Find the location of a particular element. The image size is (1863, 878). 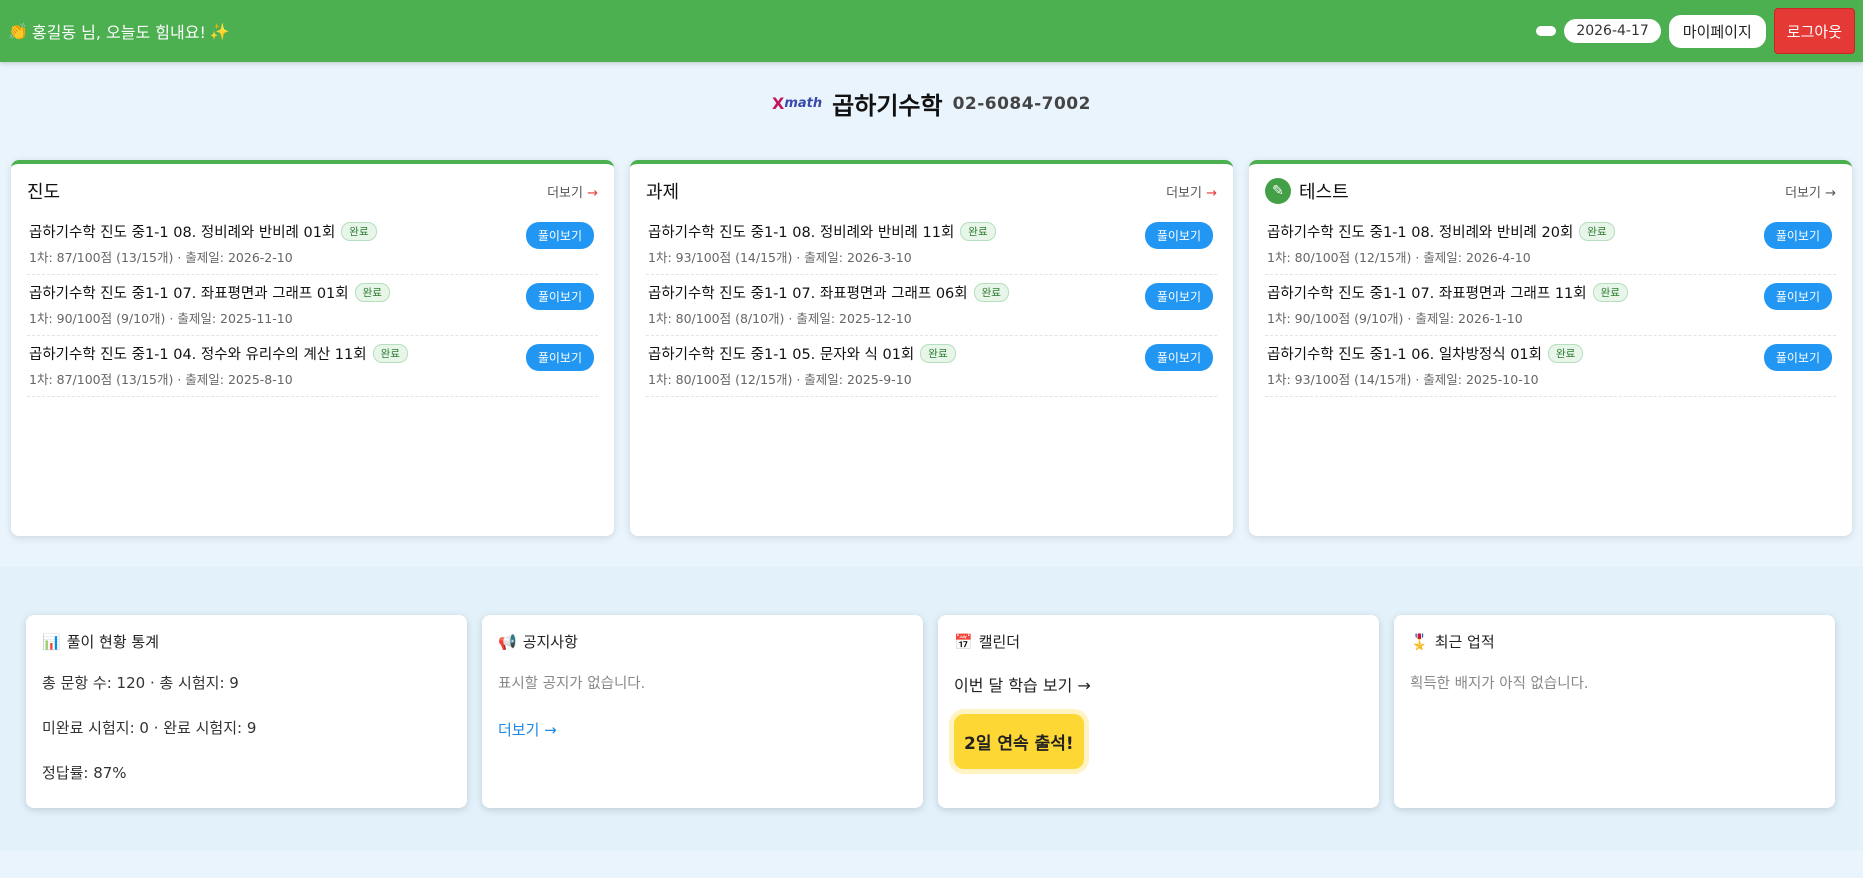

logout-button: 로그아웃 is located at coordinates (1814, 31).